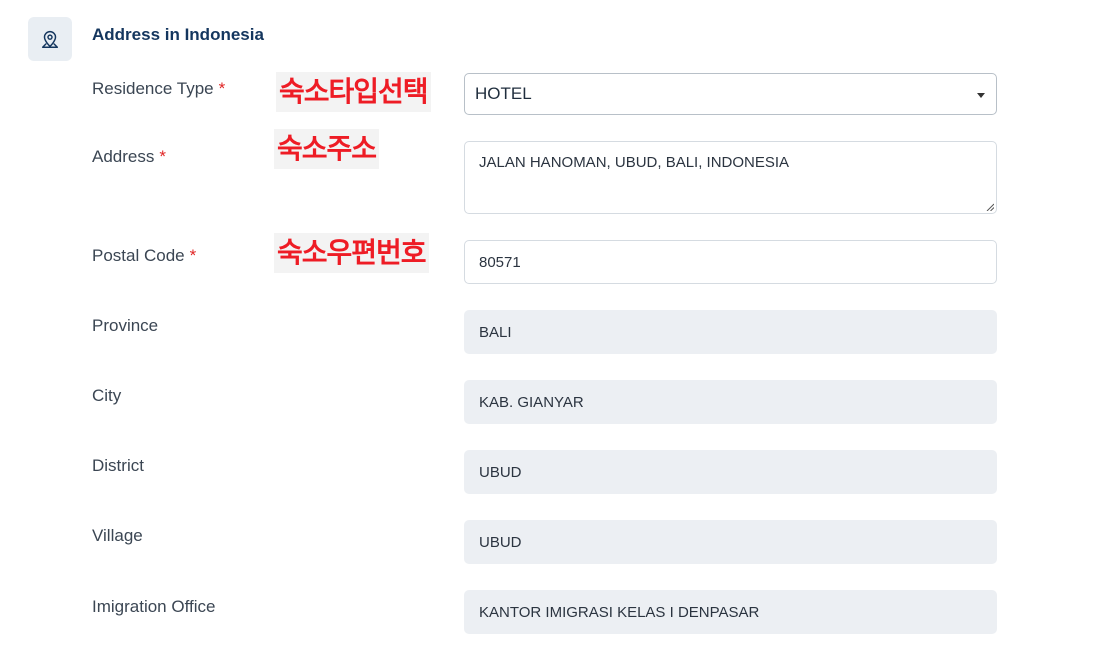 The height and width of the screenshot is (650, 1098). Describe the element at coordinates (730, 402) in the screenshot. I see `city-field: KAB. GIANYAR` at that location.